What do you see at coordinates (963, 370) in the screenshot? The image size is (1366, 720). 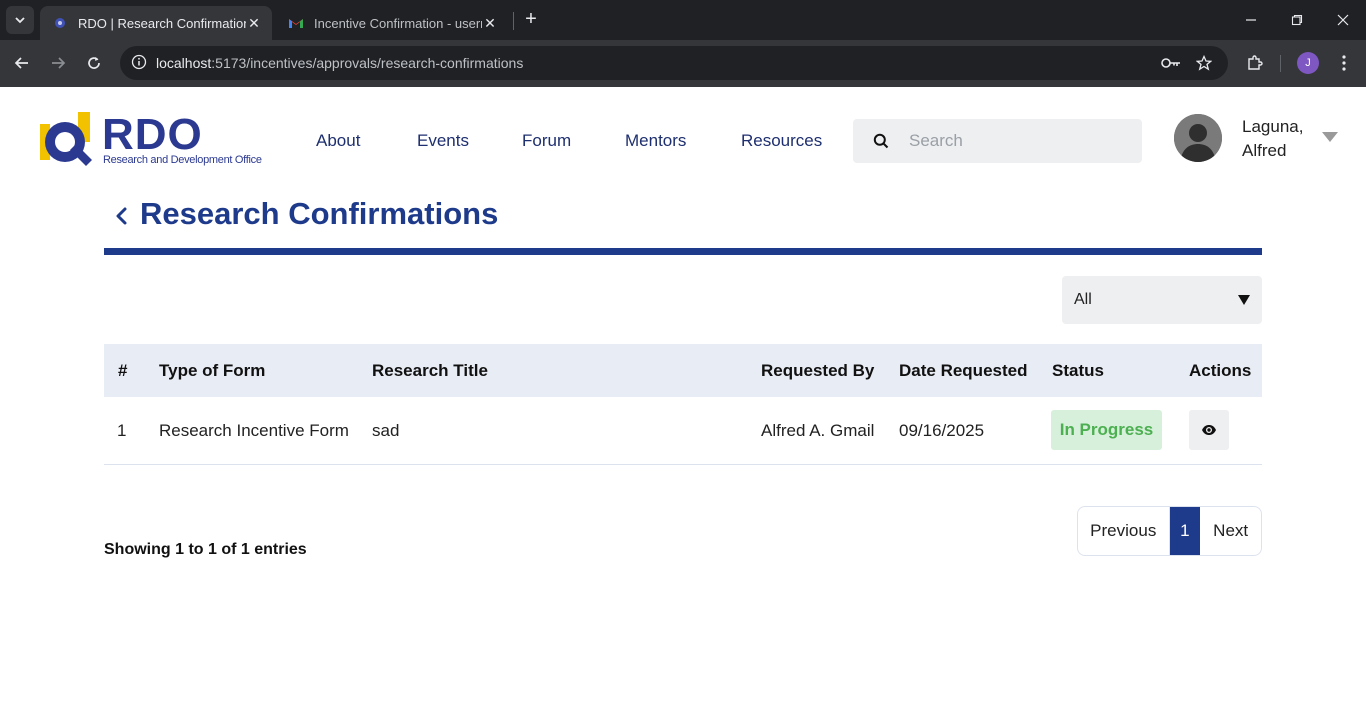 I see `column-header-date: Date Requested` at bounding box center [963, 370].